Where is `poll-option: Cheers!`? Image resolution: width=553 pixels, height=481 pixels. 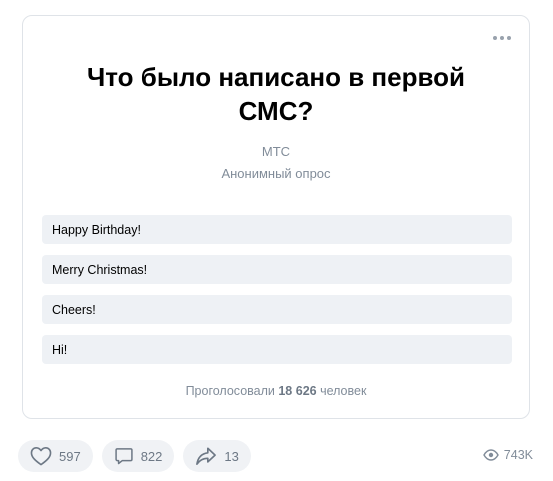 poll-option: Cheers! is located at coordinates (277, 309).